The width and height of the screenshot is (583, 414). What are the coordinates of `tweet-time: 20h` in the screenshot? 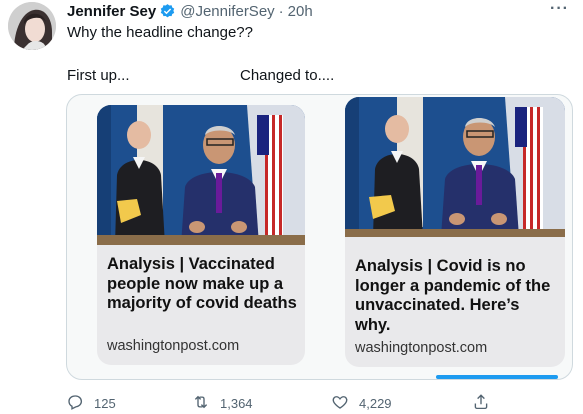 It's located at (300, 11).